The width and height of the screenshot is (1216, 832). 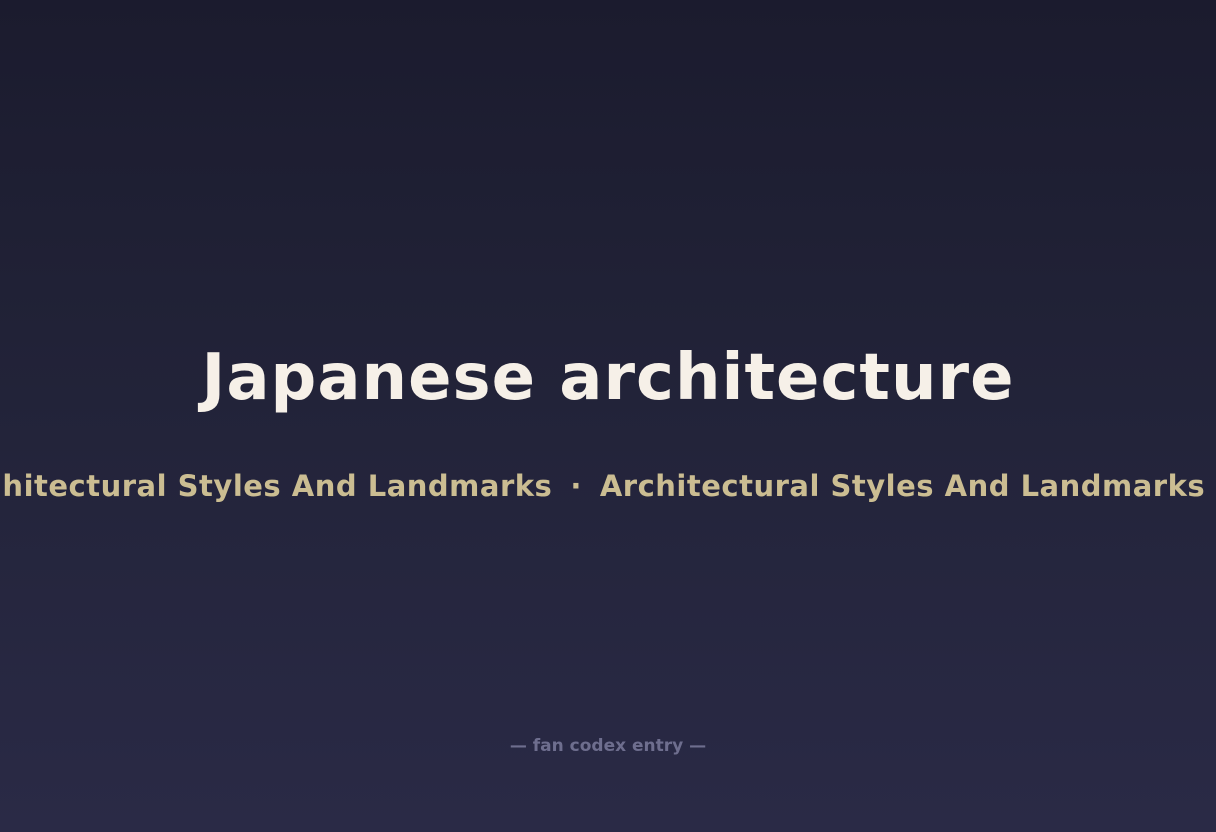 I want to click on page-title: Japanese architecture, so click(x=608, y=378).